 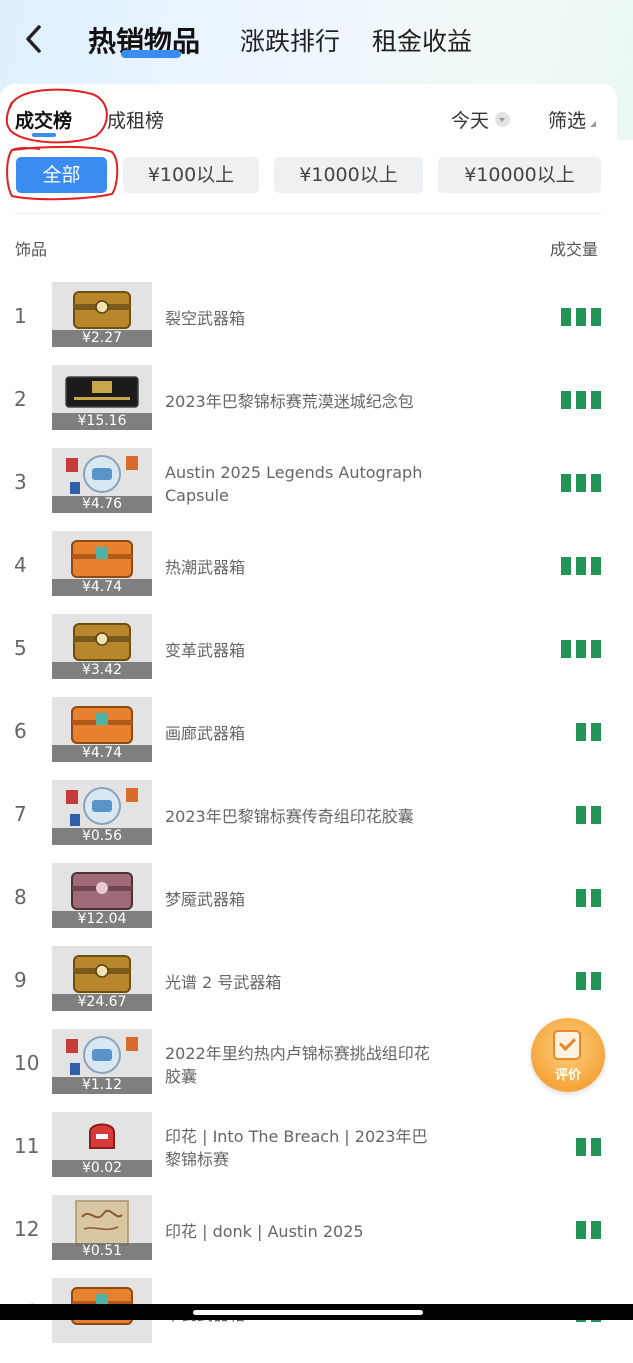 I want to click on item-name: 印花 | donk | Austin 2025, so click(x=300, y=1231).